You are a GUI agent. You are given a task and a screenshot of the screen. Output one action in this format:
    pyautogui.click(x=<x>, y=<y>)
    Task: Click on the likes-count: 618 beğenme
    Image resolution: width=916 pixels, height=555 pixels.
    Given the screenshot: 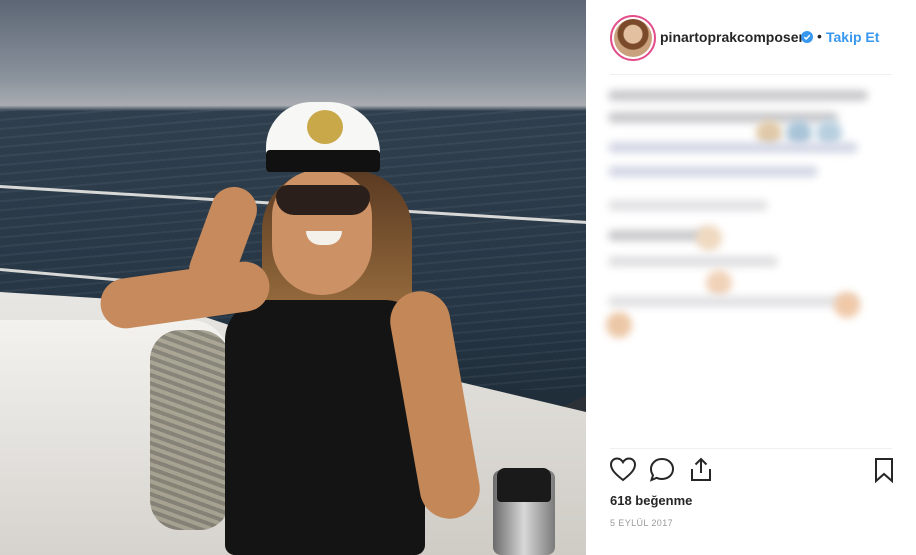 What is the action you would take?
    pyautogui.click(x=651, y=500)
    